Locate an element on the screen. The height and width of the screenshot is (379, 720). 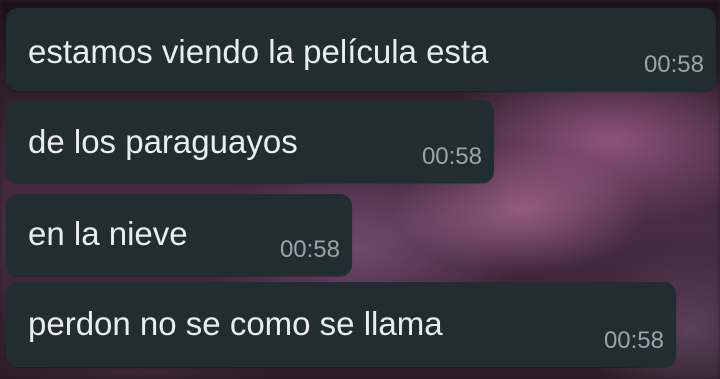
message-text: de los paraguayos is located at coordinates (163, 141).